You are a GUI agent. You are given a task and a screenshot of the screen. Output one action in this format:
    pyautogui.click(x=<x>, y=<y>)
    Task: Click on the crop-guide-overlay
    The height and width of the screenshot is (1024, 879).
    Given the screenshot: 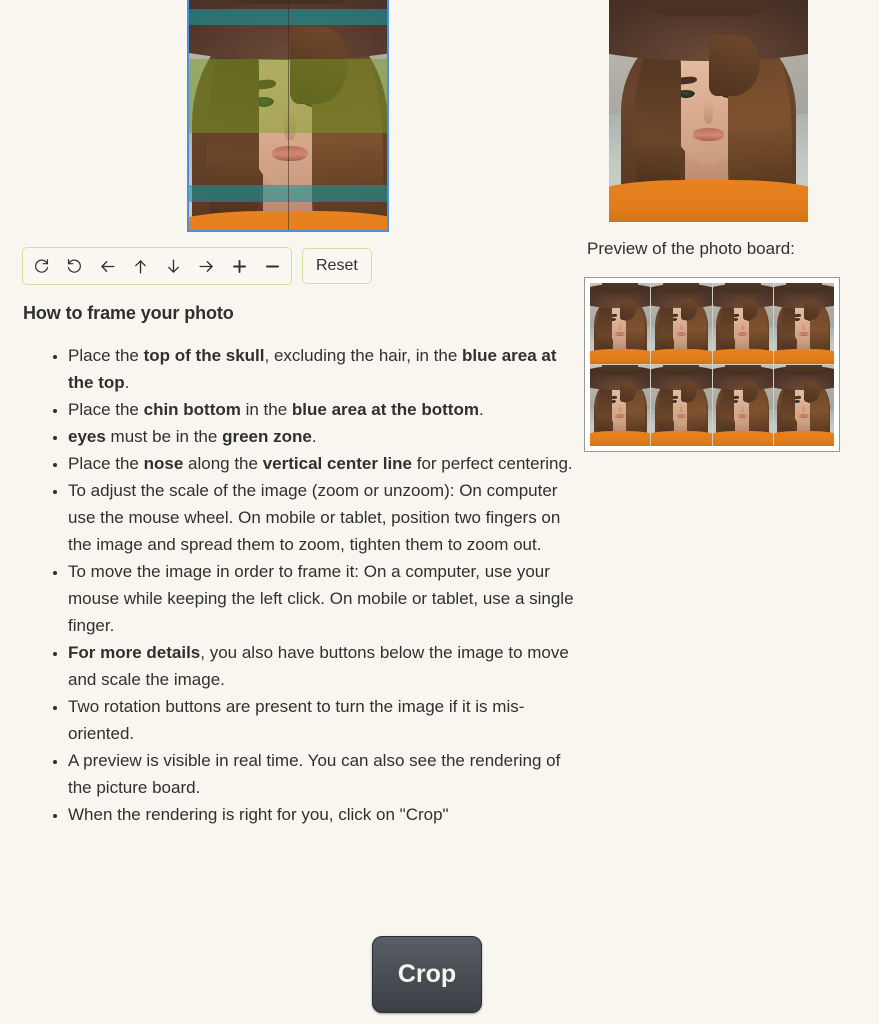 What is the action you would take?
    pyautogui.click(x=288, y=115)
    